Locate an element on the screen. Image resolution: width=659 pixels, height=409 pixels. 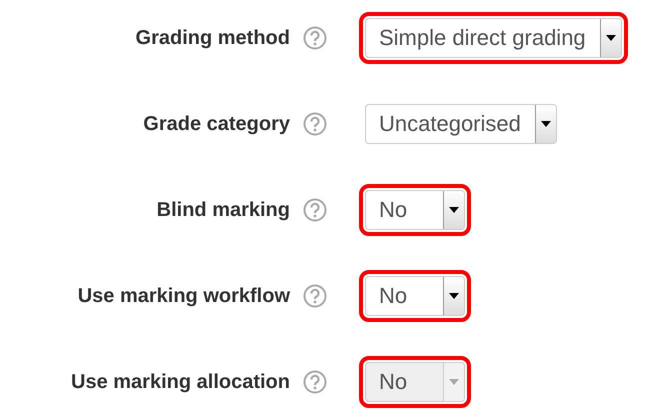
field-label: Blind marking is located at coordinates (223, 210).